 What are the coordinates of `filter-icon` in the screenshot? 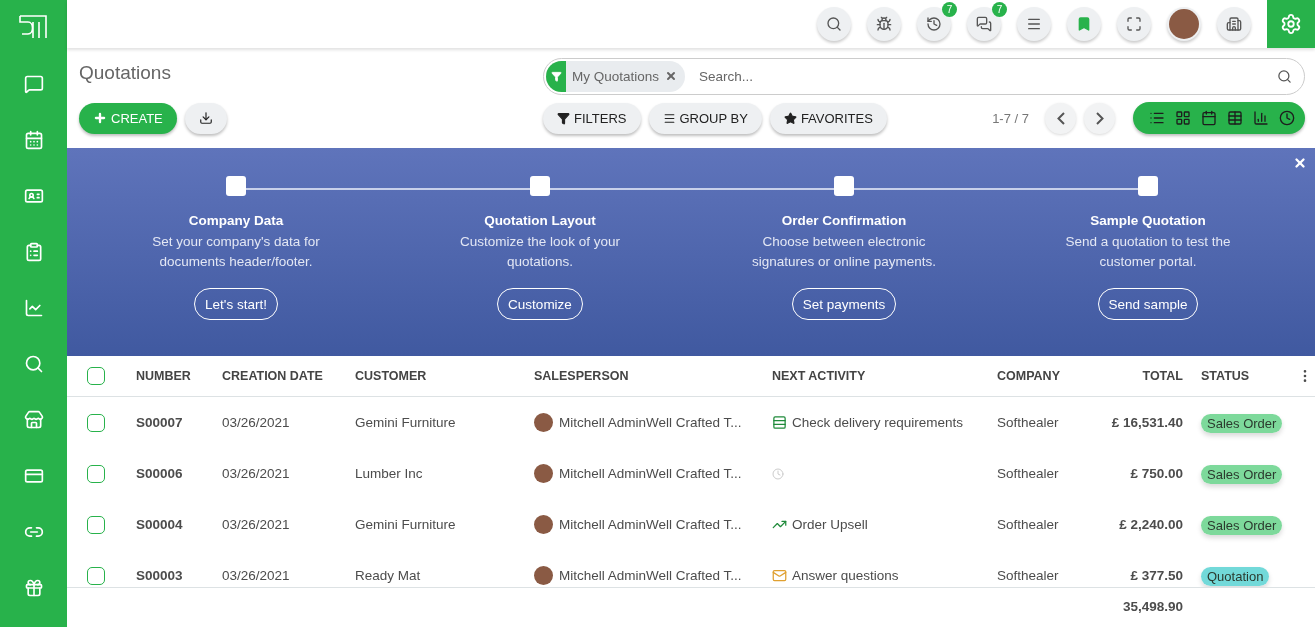 It's located at (563, 118).